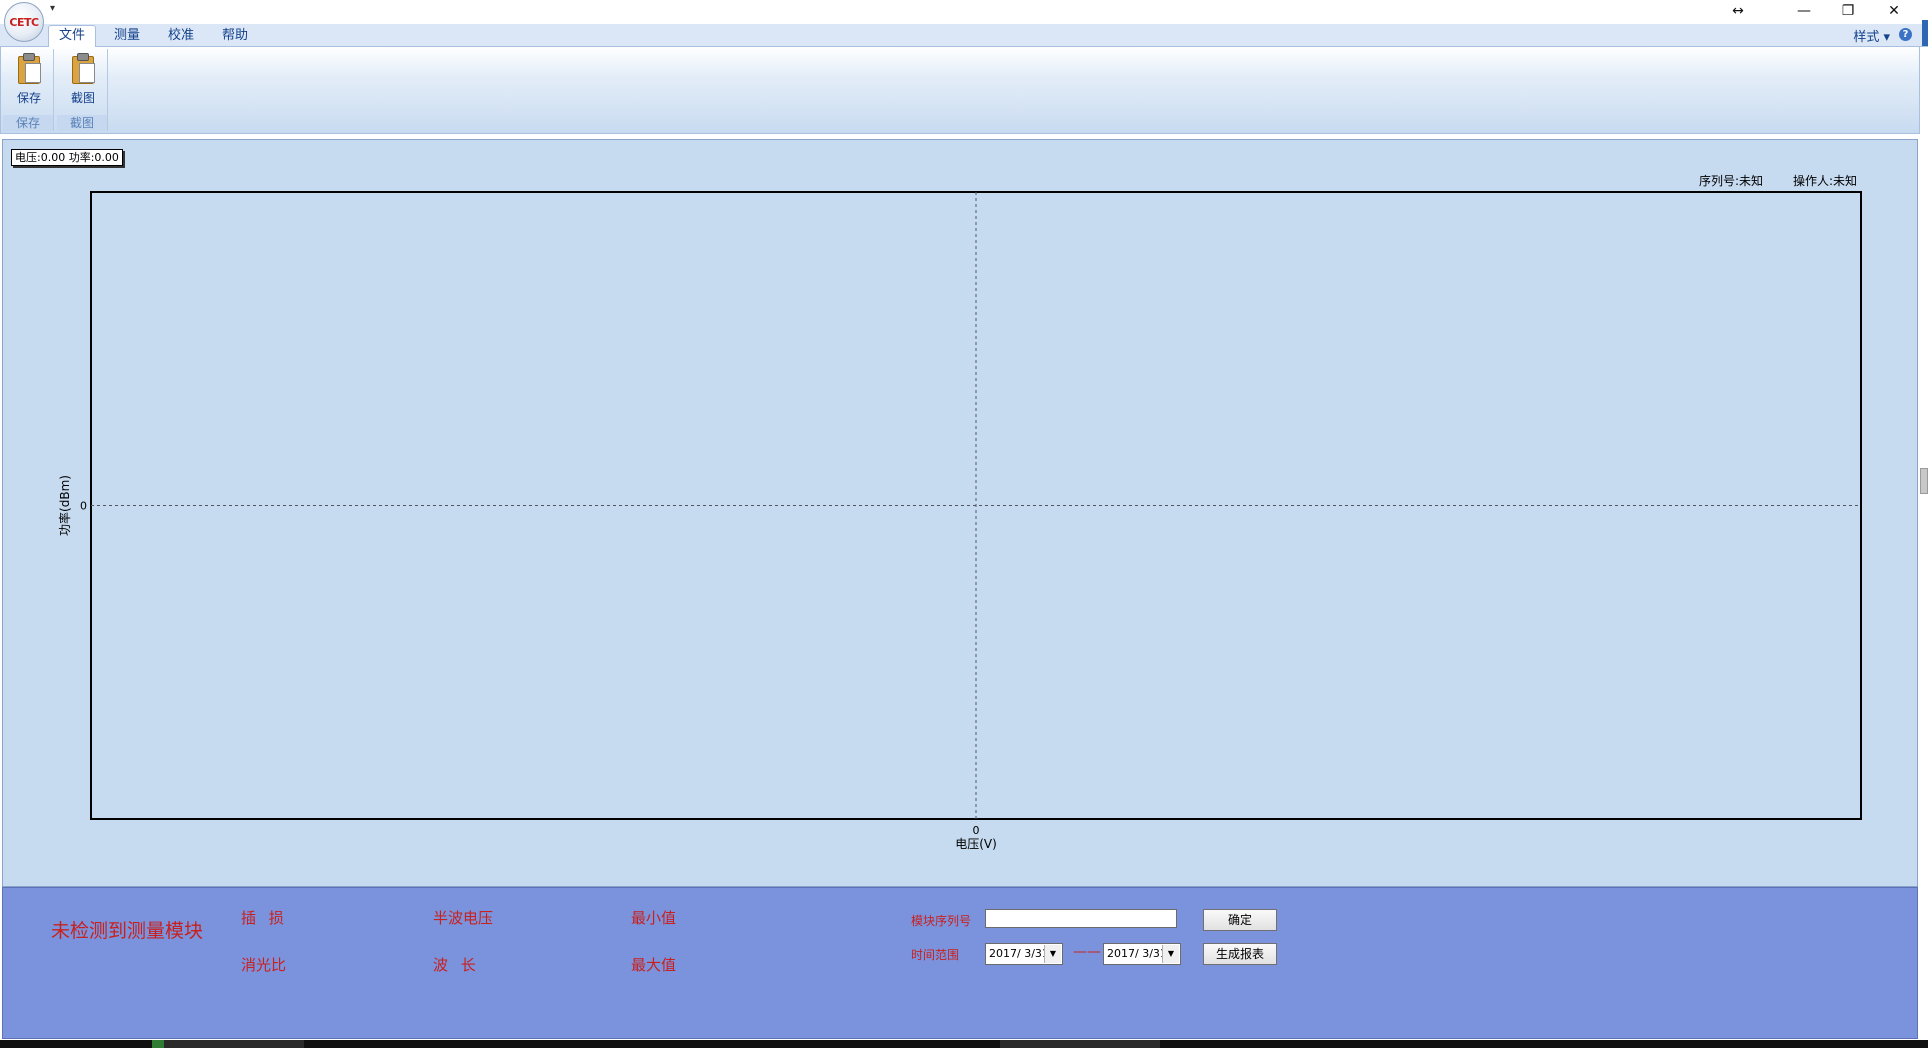 The height and width of the screenshot is (1048, 1928). I want to click on start-date-value: 2017/ 3/31, so click(1019, 953).